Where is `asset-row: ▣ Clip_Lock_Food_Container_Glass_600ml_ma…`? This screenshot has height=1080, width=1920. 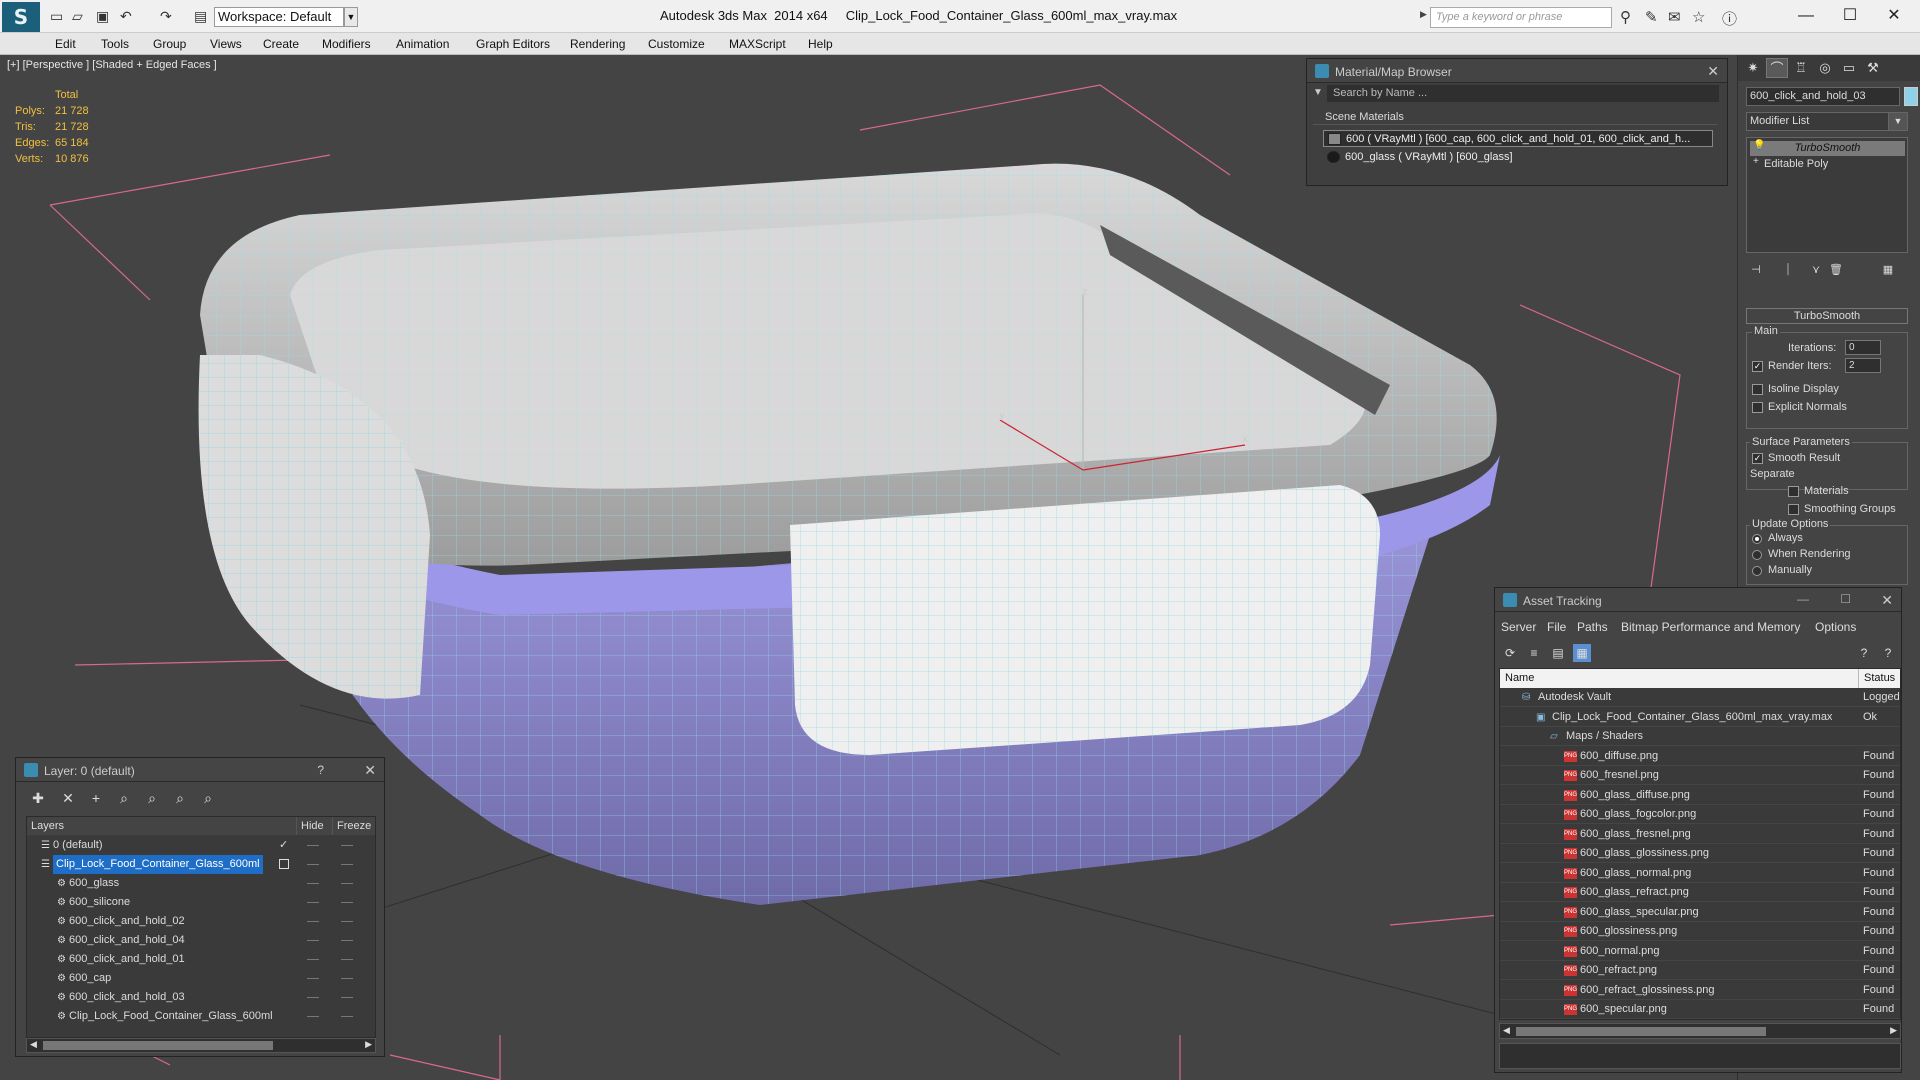
asset-row: ▣ Clip_Lock_Food_Container_Glass_600ml_ma… is located at coordinates (1700, 717).